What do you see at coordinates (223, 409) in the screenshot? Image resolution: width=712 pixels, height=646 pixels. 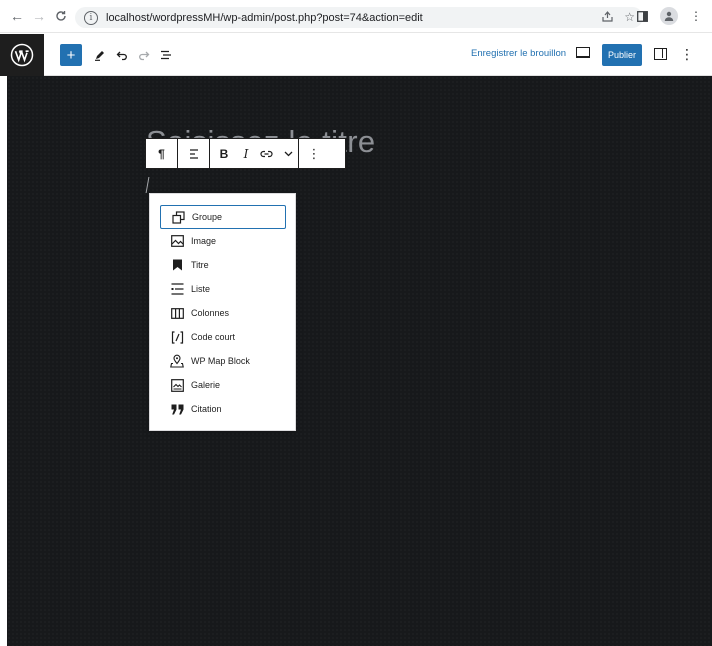 I see `inserter-item-citation: Citation` at bounding box center [223, 409].